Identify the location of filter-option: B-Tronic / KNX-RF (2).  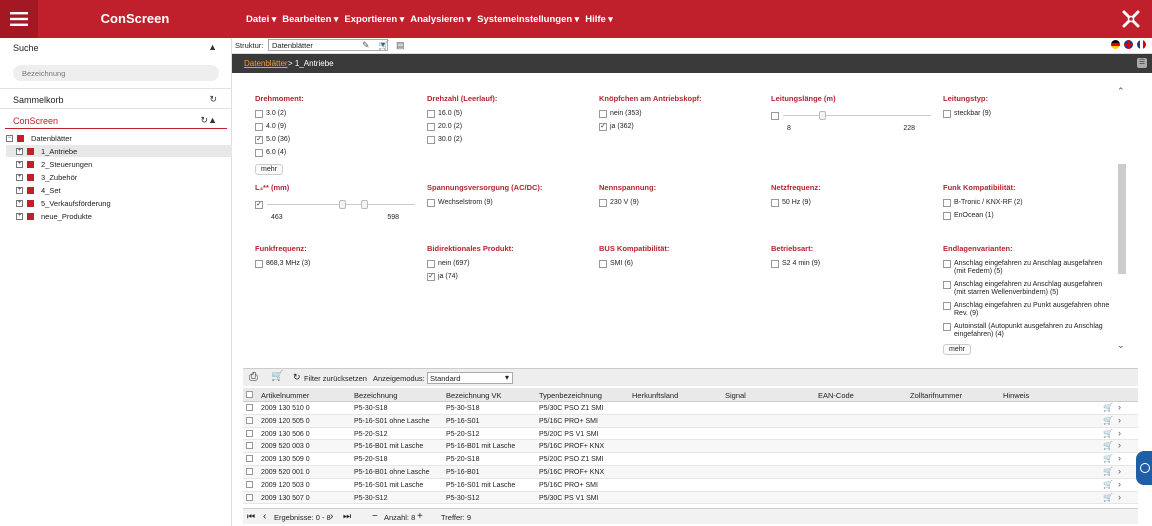
(1028, 203).